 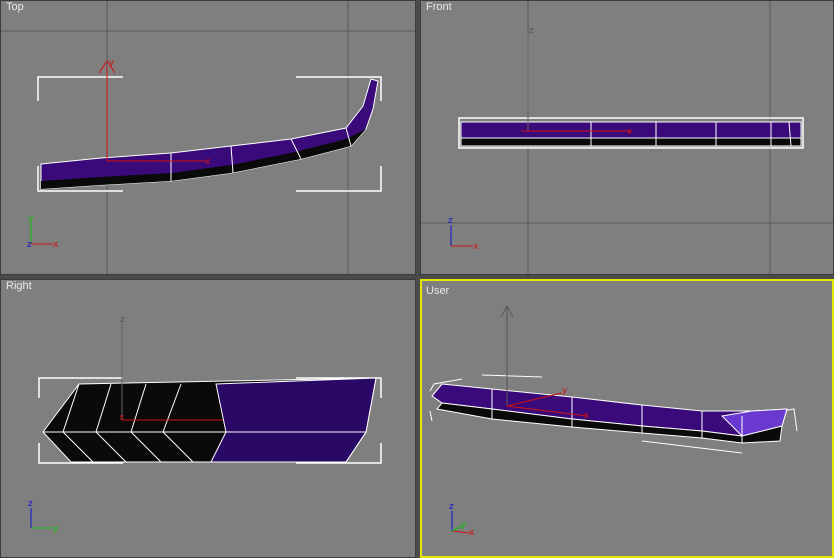 What do you see at coordinates (577, 81) in the screenshot?
I see `transform-gizmo: z x` at bounding box center [577, 81].